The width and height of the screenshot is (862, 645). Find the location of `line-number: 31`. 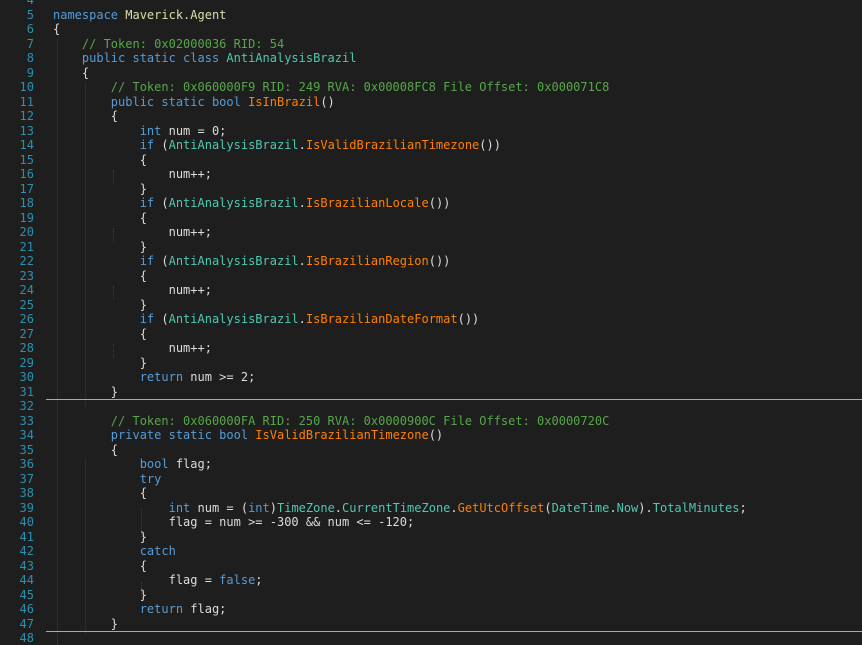

line-number: 31 is located at coordinates (26, 391).